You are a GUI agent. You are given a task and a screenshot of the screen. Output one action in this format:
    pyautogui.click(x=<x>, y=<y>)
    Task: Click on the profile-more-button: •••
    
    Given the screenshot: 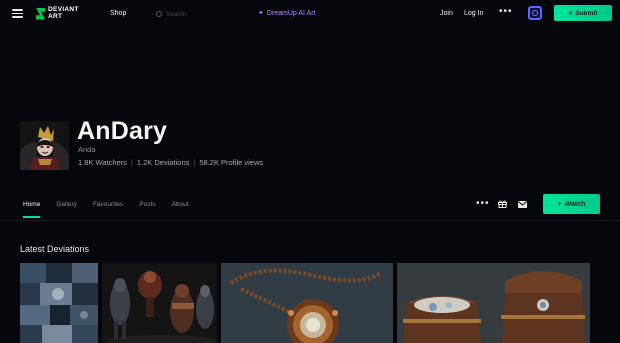 What is the action you would take?
    pyautogui.click(x=483, y=203)
    